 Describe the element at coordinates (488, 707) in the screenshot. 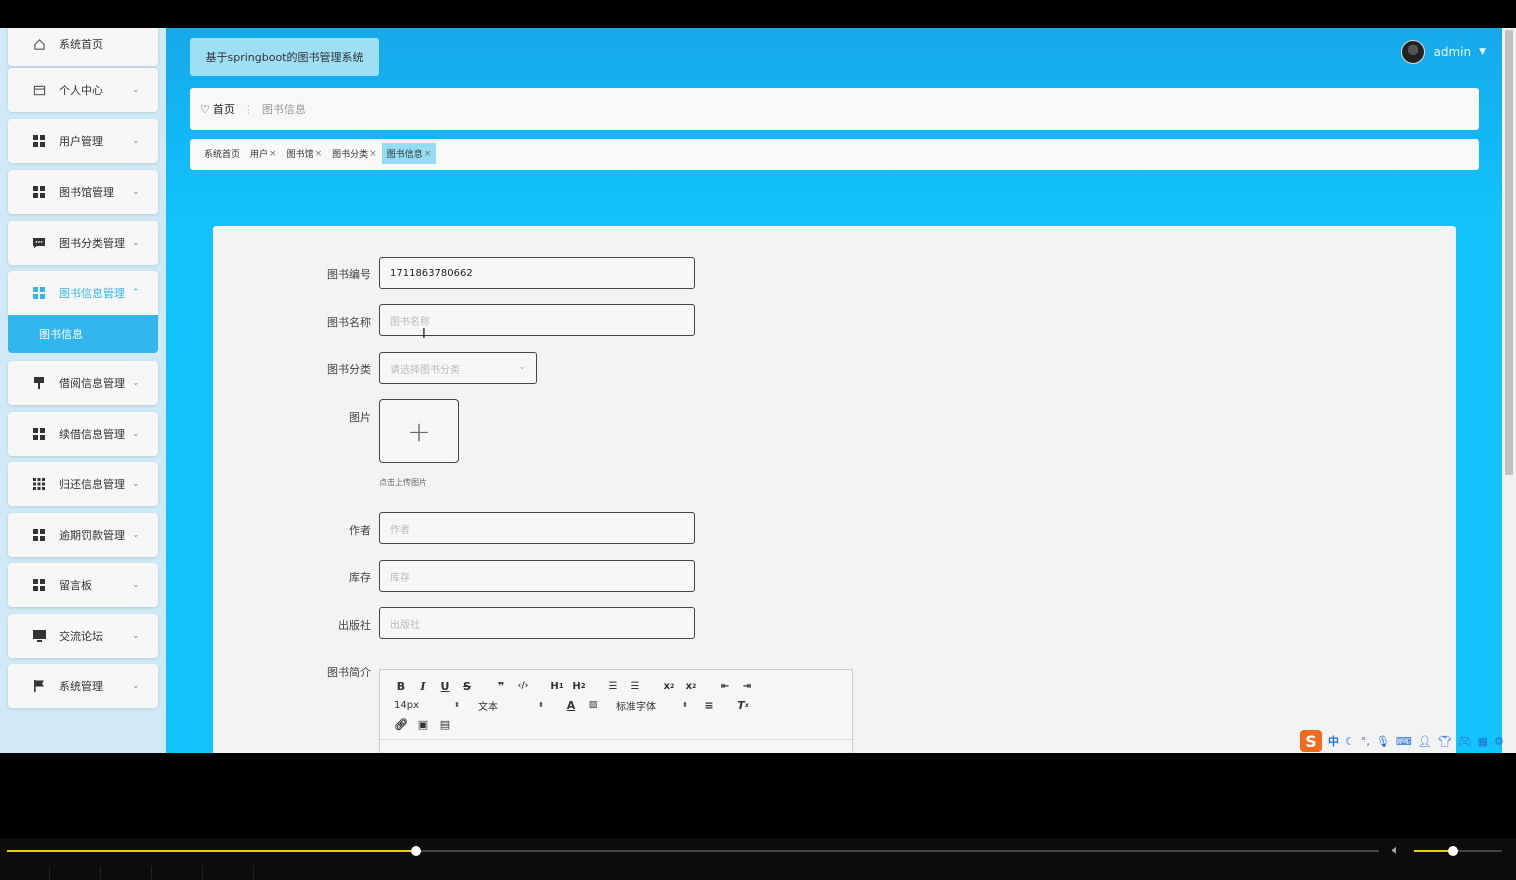

I see `text-style-value: 文本` at that location.